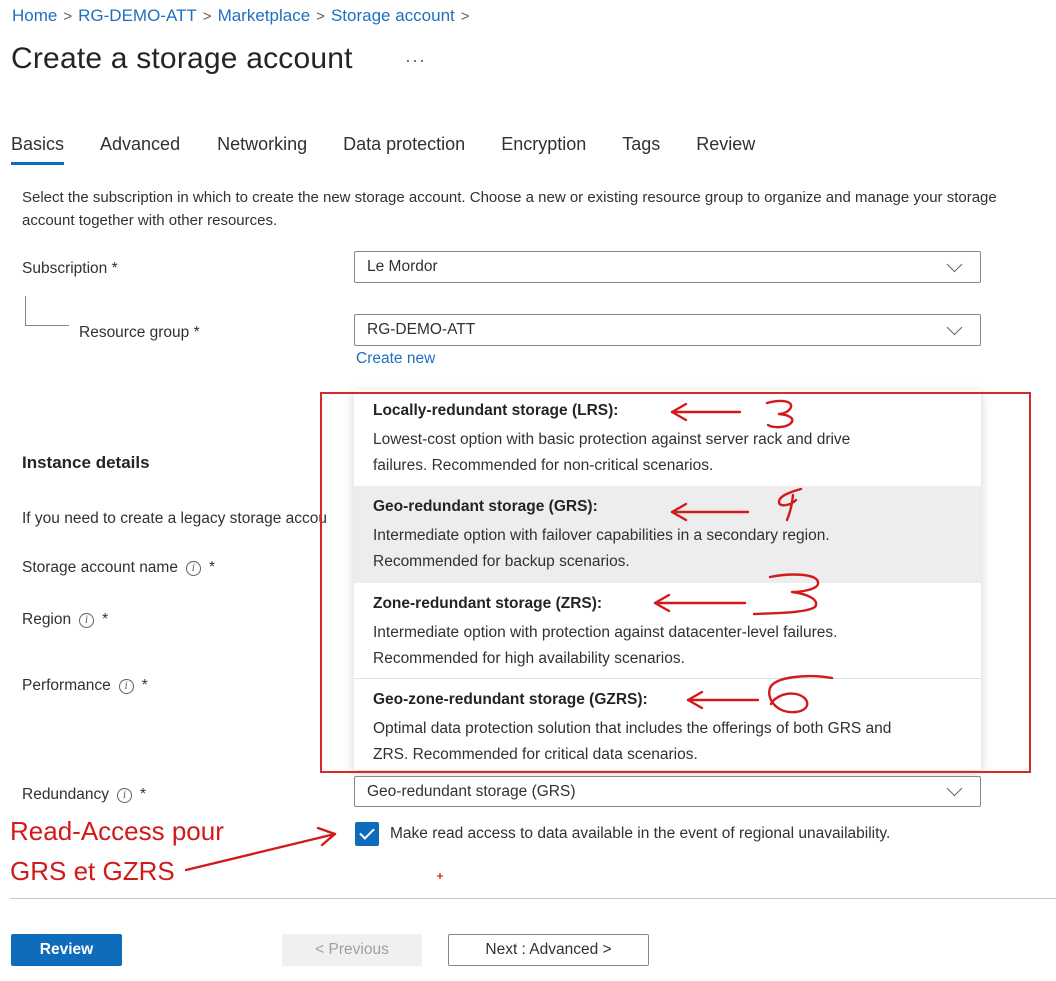 This screenshot has height=981, width=1056. I want to click on redundancy-select: Geo-redundant storage (GRS), so click(667, 791).